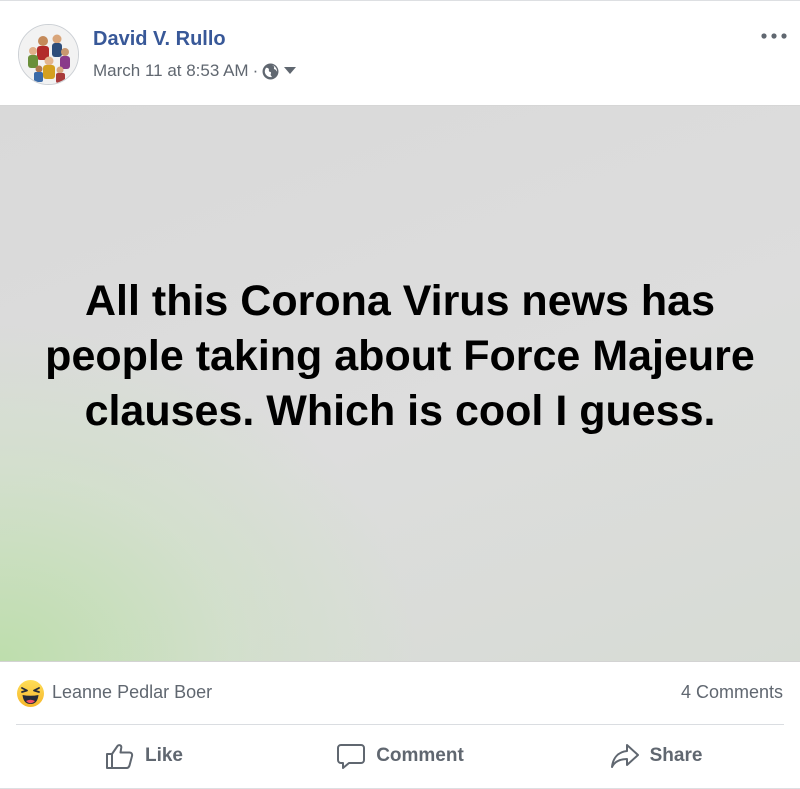 Image resolution: width=800 pixels, height=789 pixels. I want to click on post-meta: March 11 at 8:53 AM ·, so click(195, 71).